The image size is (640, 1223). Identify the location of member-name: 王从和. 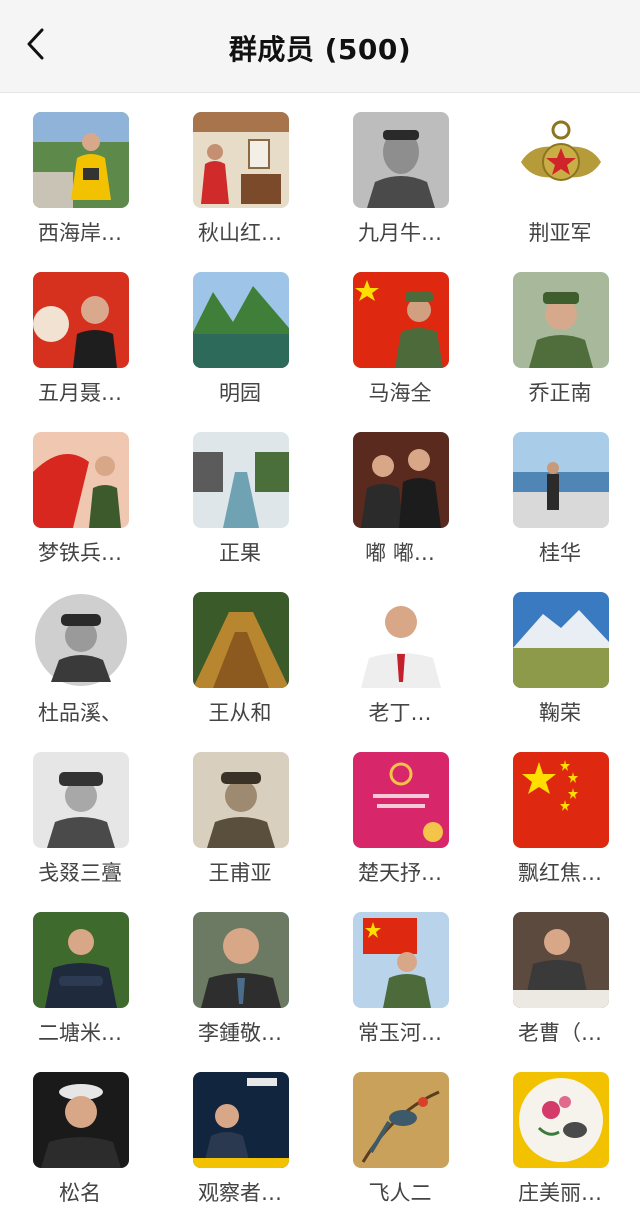
(240, 713).